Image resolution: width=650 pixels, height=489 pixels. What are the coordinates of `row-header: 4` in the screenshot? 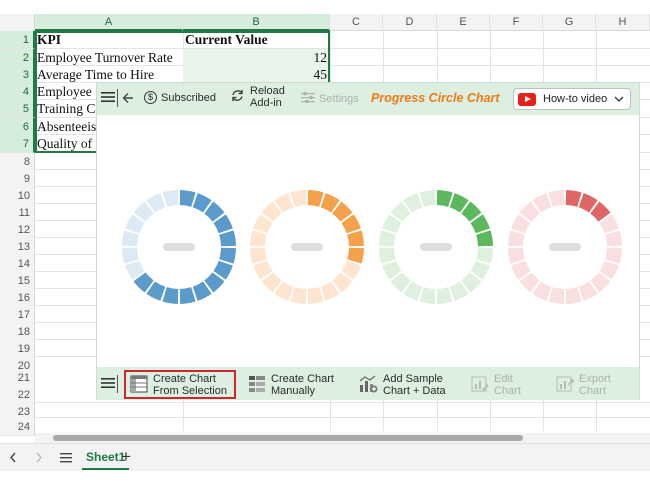 It's located at (17, 92).